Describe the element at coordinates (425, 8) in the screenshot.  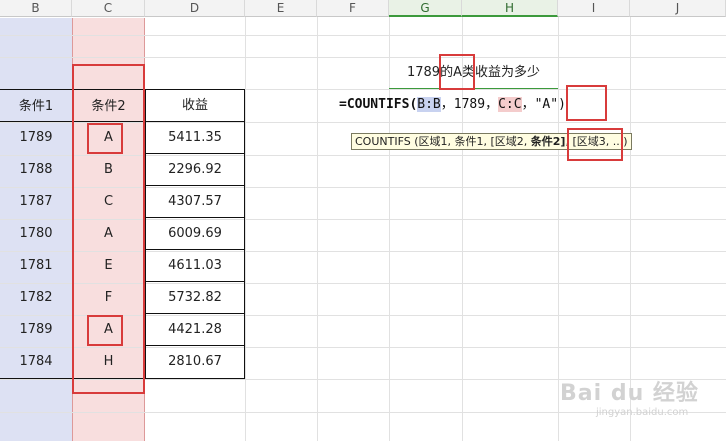
I see `column-header-g: G` at that location.